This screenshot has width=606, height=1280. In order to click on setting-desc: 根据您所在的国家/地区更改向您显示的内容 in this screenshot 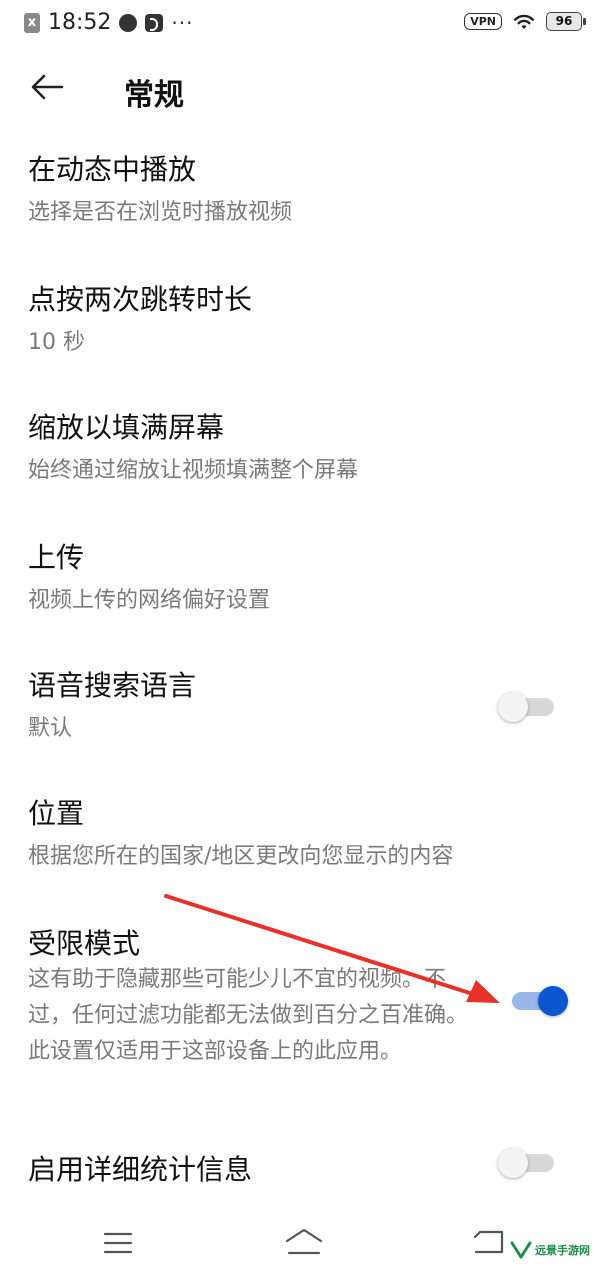, I will do `click(241, 856)`.